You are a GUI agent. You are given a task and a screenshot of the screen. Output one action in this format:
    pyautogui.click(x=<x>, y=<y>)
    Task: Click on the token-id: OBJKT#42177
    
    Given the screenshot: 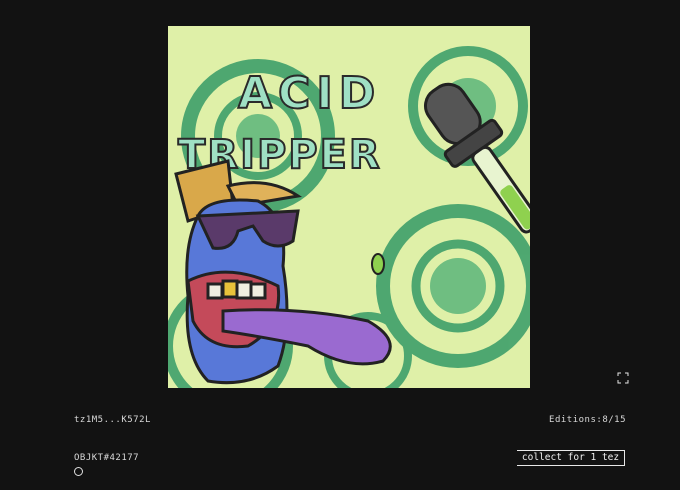 What is the action you would take?
    pyautogui.click(x=106, y=458)
    